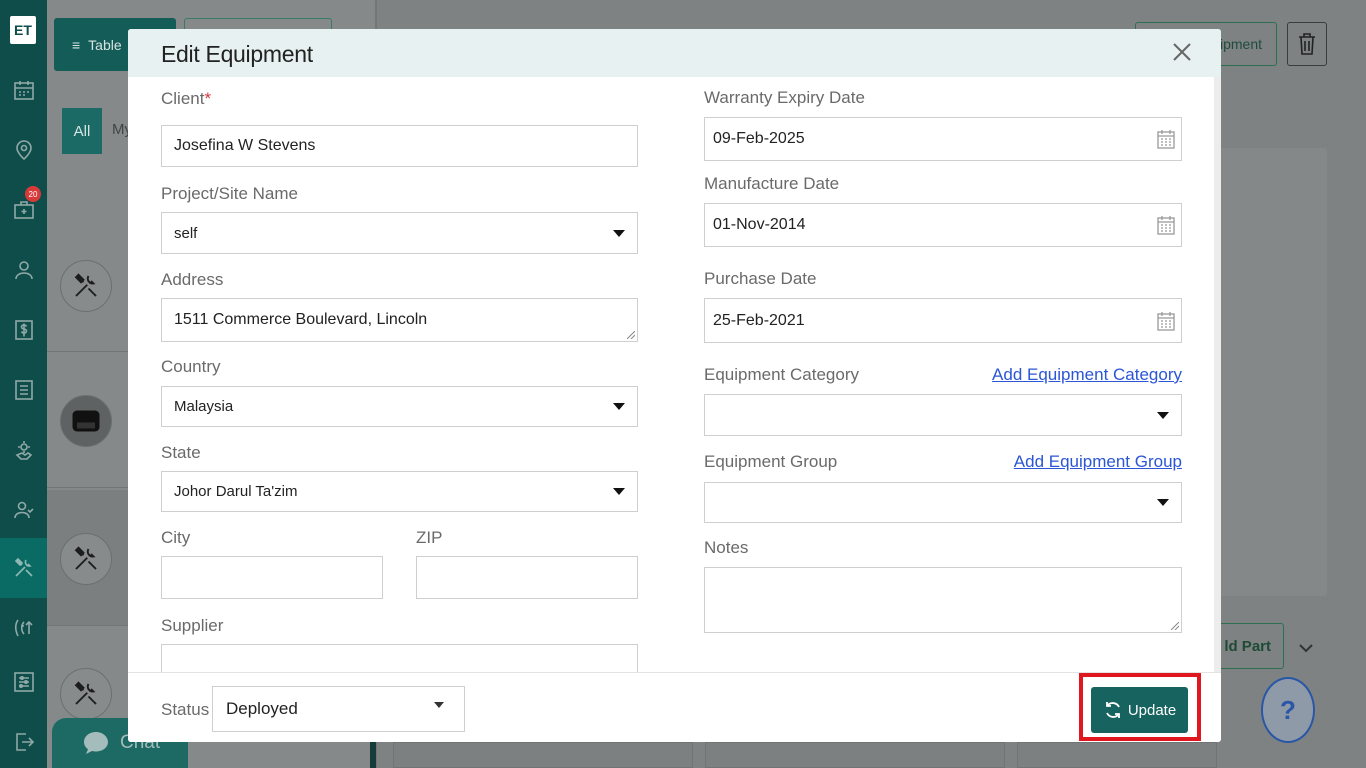 Image resolution: width=1366 pixels, height=768 pixels. I want to click on notes-textarea, so click(943, 600).